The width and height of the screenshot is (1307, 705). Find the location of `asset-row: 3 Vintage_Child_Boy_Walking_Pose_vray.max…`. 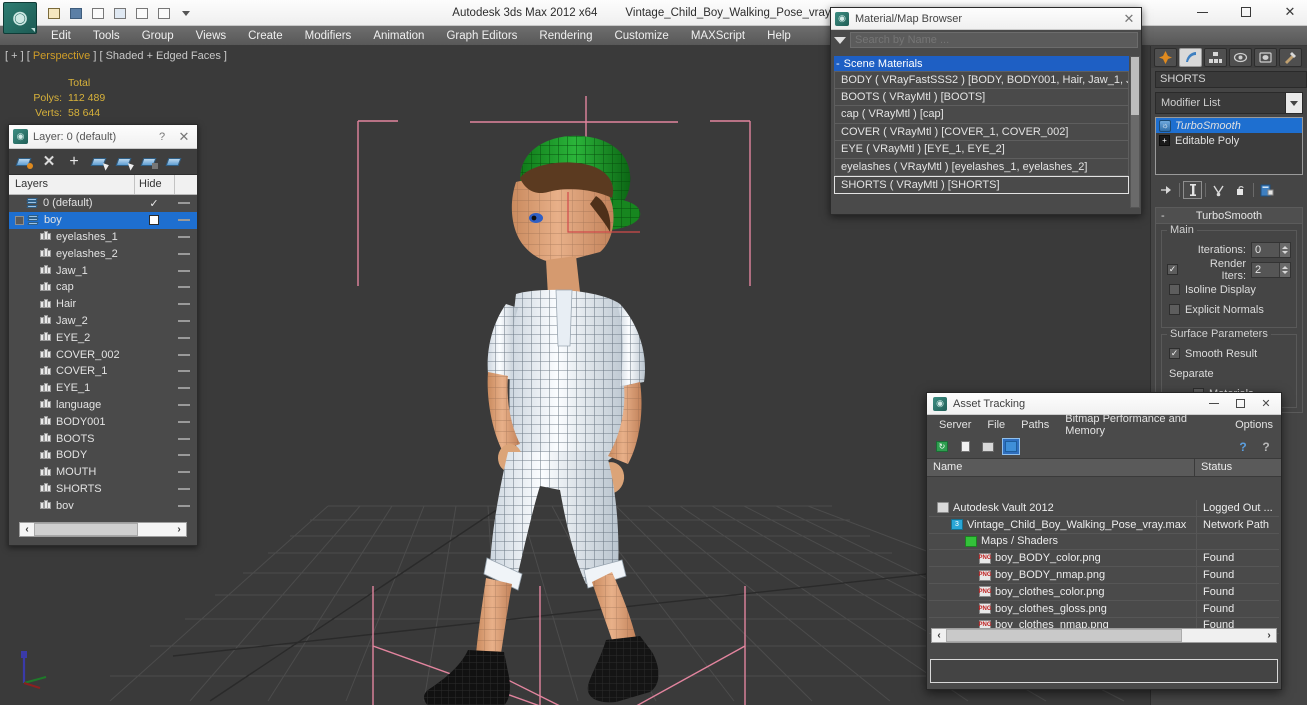

asset-row: 3 Vintage_Child_Boy_Walking_Pose_vray.max… is located at coordinates (1104, 525).